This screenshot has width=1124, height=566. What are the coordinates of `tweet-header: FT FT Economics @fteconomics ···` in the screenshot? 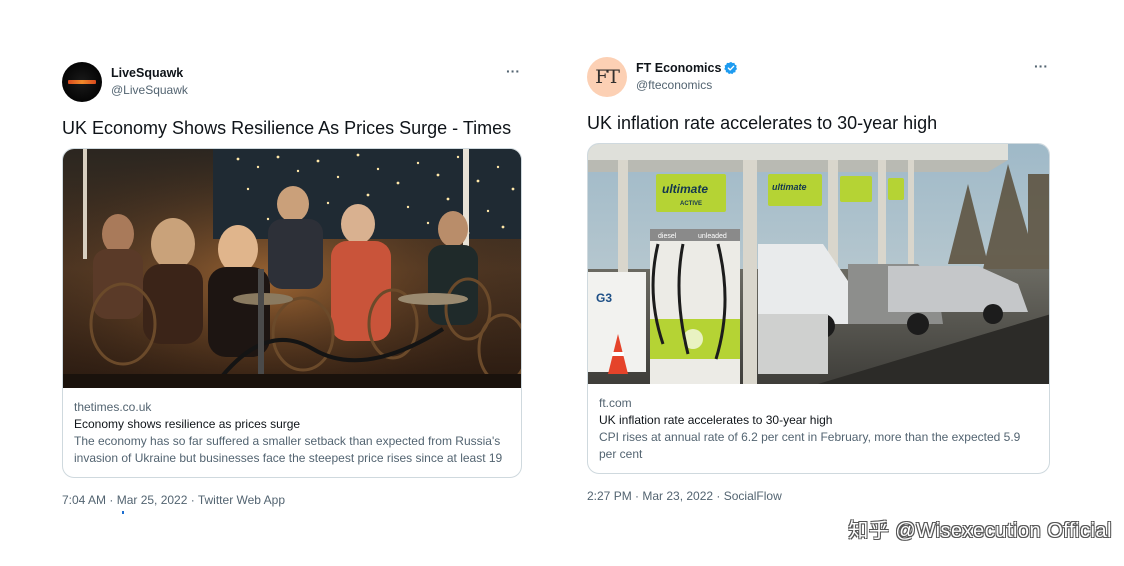 It's located at (818, 78).